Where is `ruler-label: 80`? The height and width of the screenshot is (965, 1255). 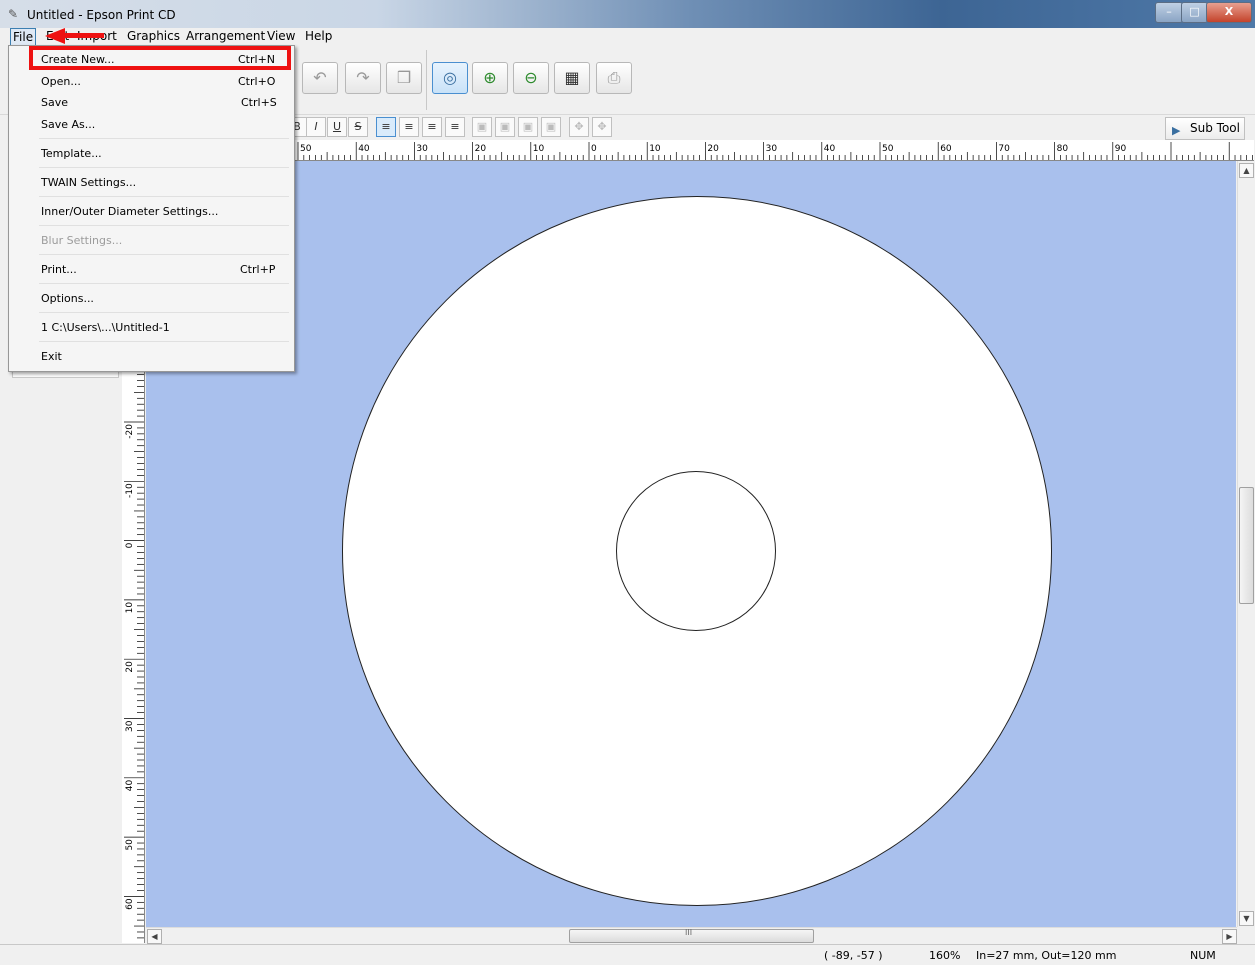
ruler-label: 80 is located at coordinates (1063, 149).